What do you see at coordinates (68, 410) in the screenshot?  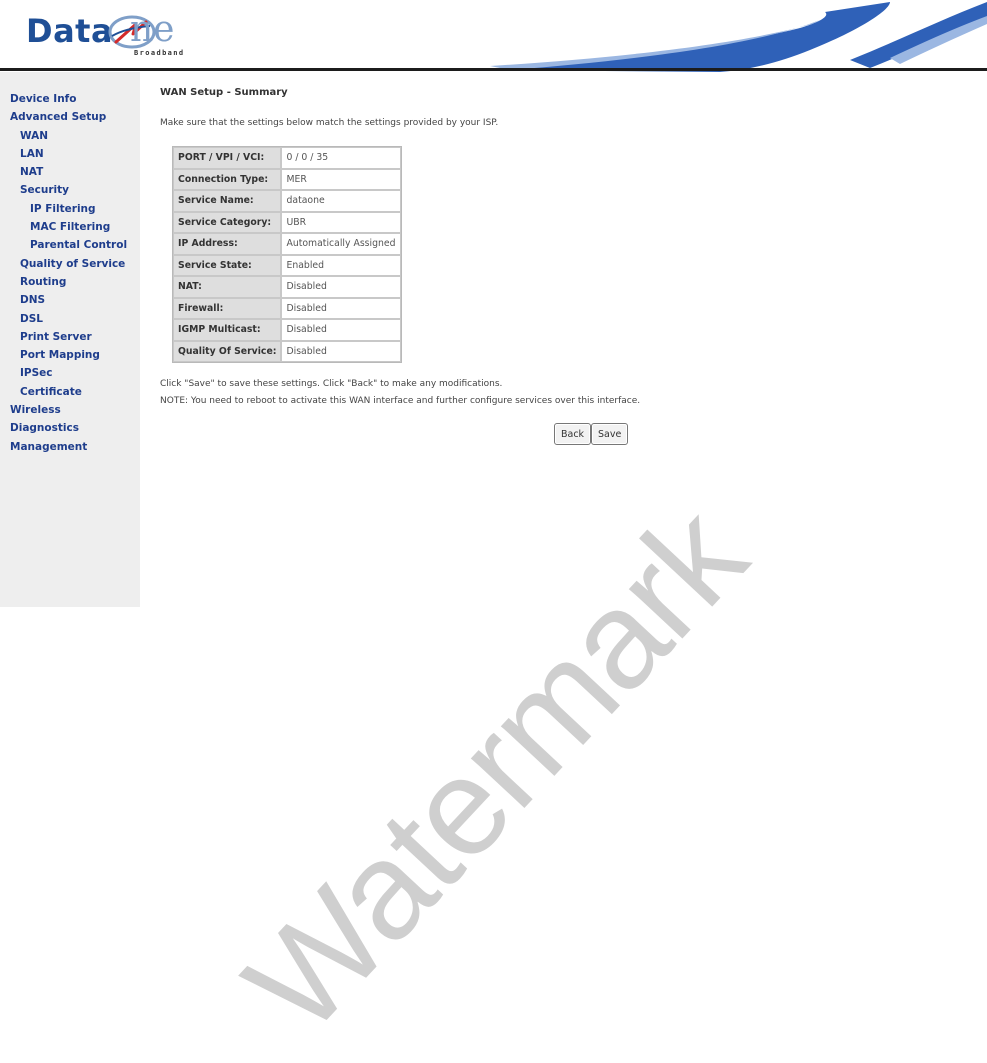 I see `sidebar-item-wireless: Wireless` at bounding box center [68, 410].